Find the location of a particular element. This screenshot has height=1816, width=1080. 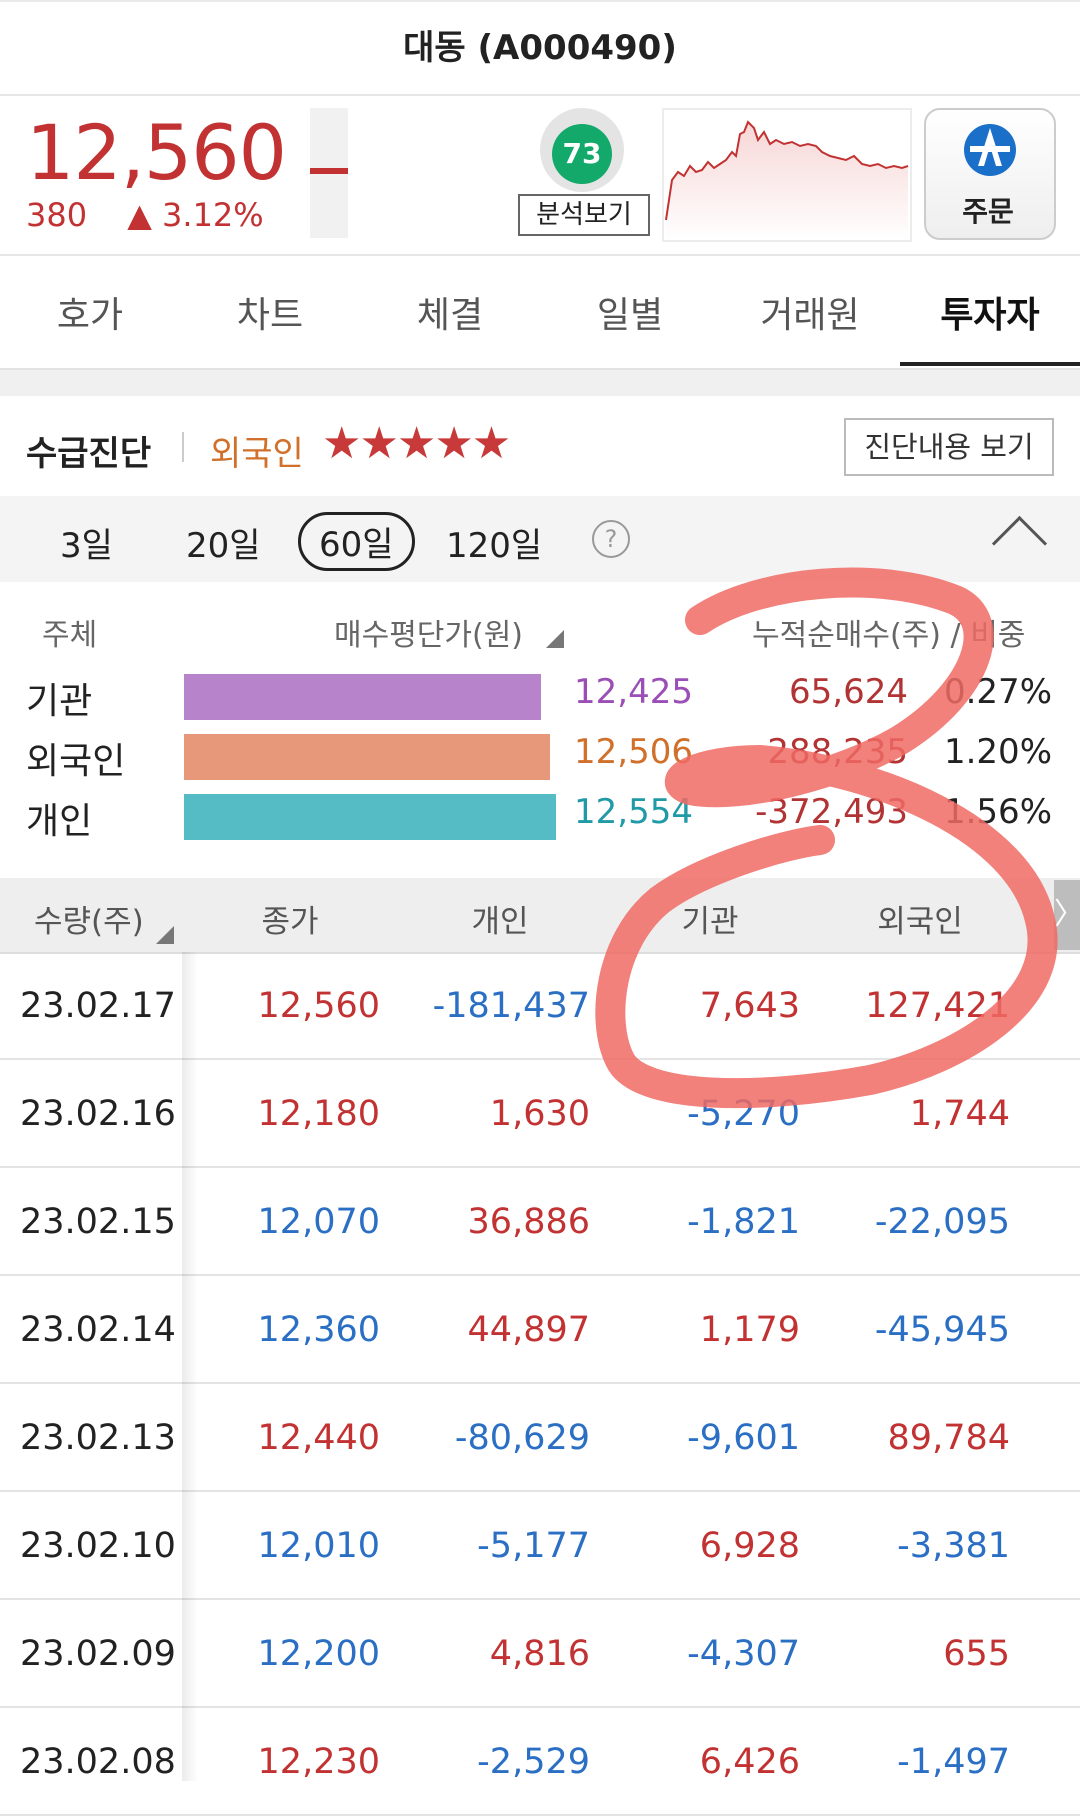

active-tab-indicator is located at coordinates (990, 364).